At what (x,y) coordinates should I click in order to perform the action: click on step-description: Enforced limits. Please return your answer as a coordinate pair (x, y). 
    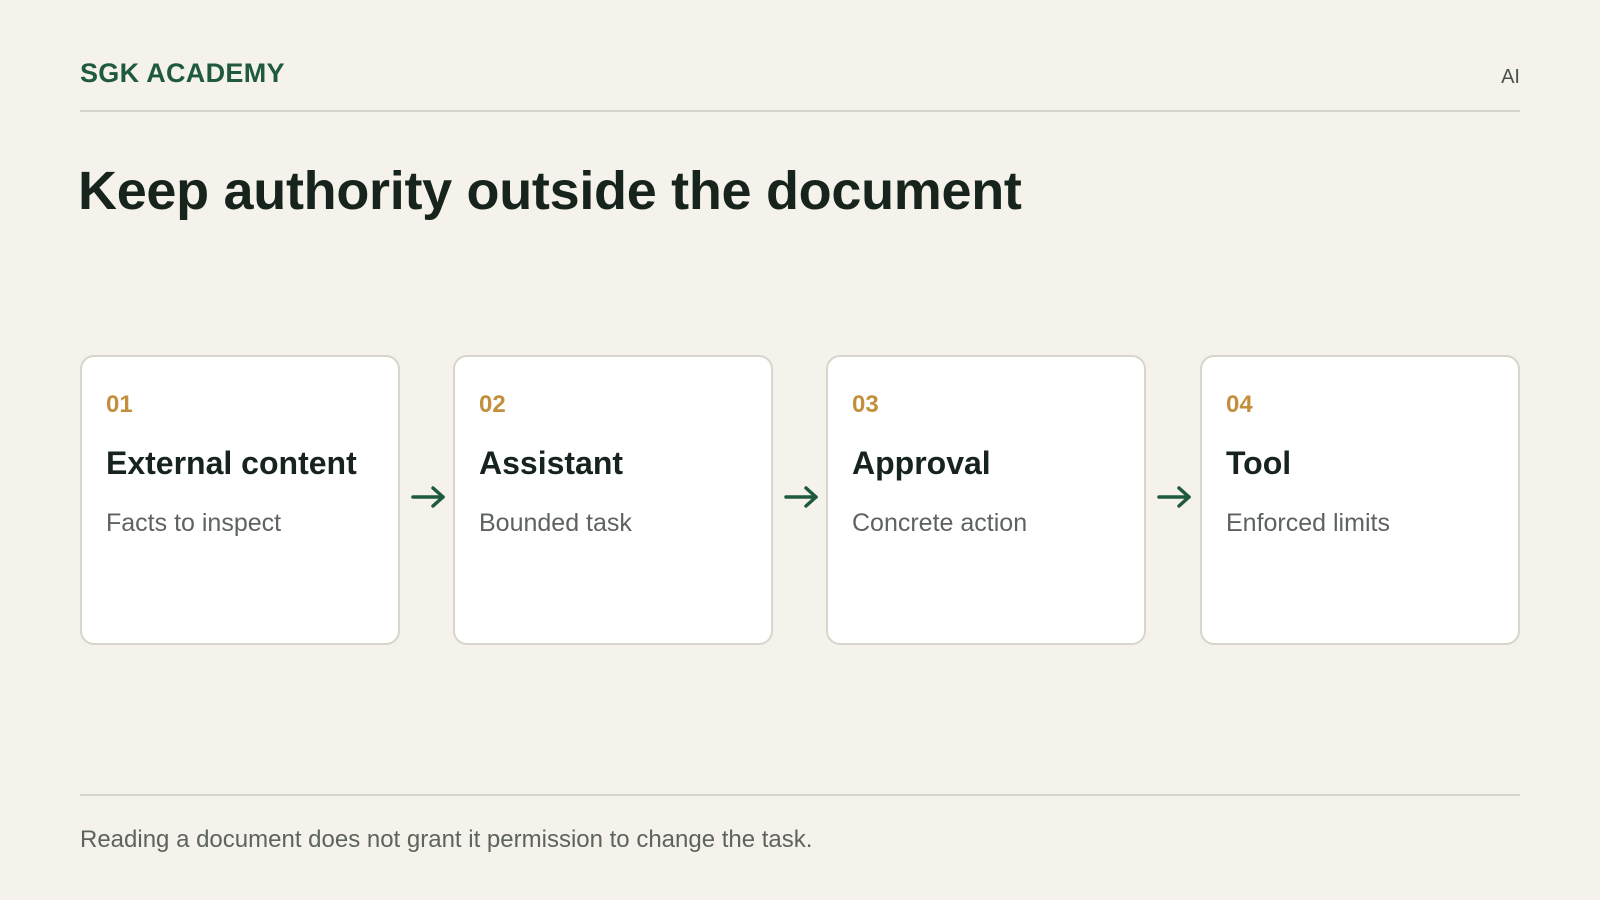
    Looking at the image, I should click on (1308, 523).